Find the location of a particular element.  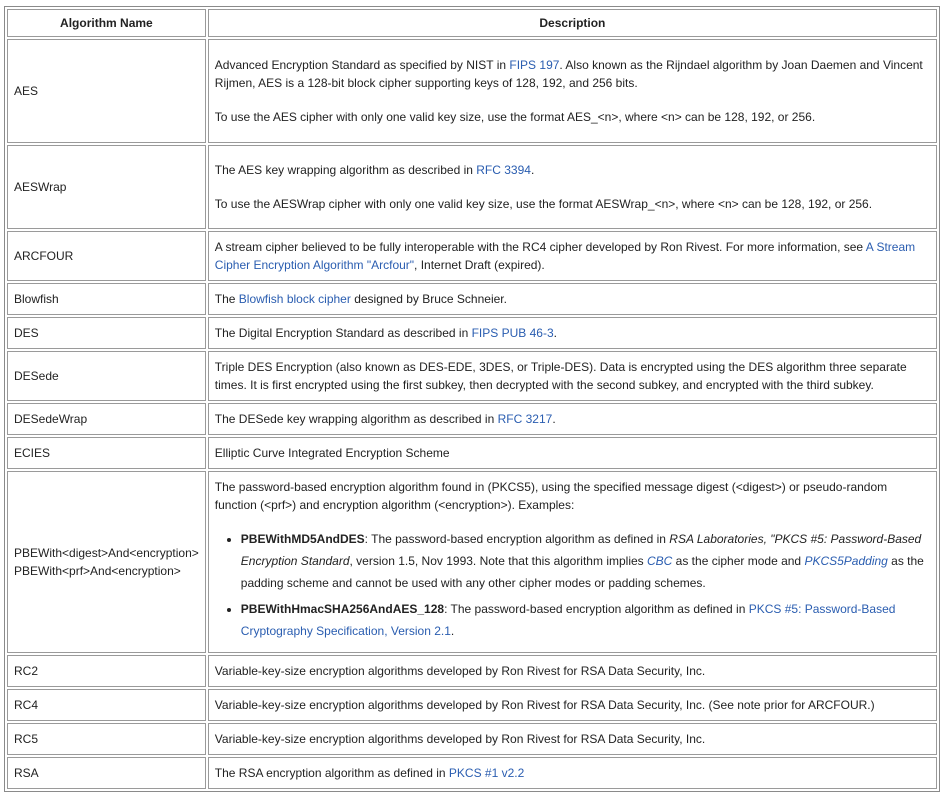

rfc-3394-link: RFC 3394 is located at coordinates (503, 170).